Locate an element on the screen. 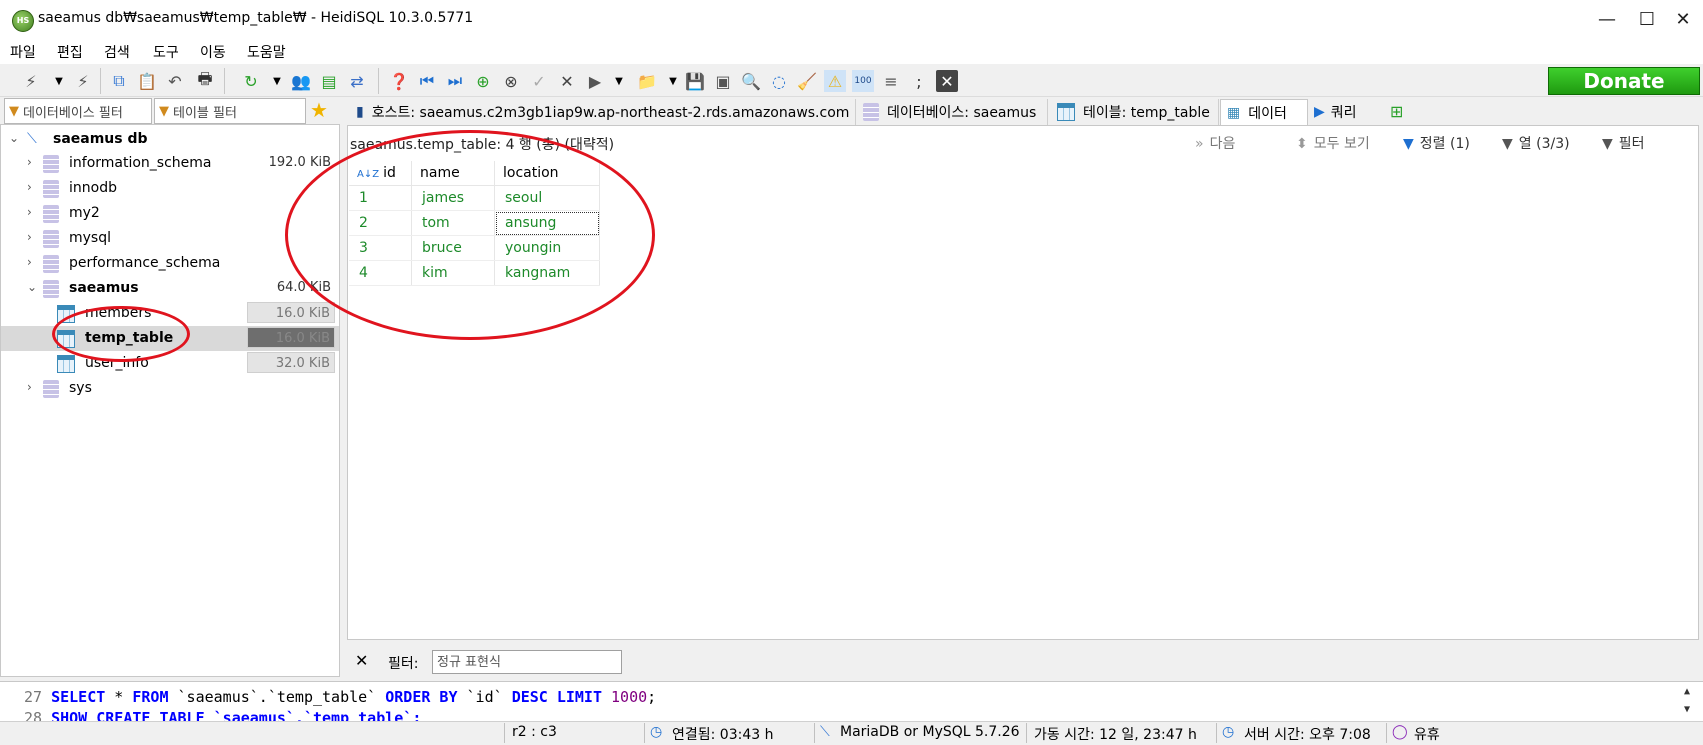 The image size is (1703, 745). menu-search: 검색 is located at coordinates (117, 52).